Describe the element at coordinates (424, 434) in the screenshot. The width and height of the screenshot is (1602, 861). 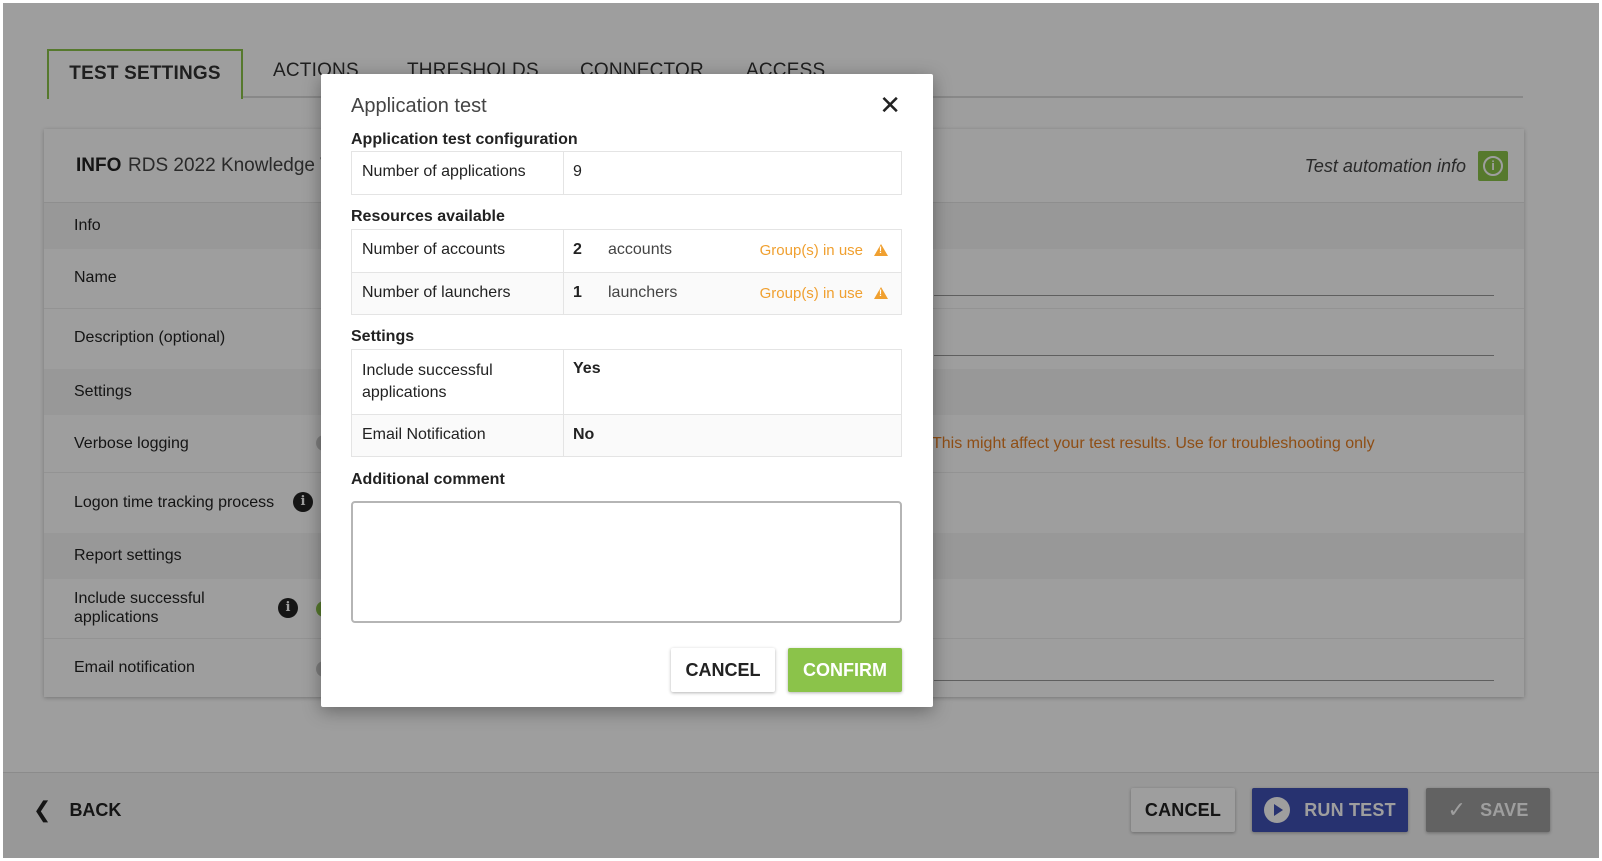
I see `email-notification-label: Email Notification` at that location.